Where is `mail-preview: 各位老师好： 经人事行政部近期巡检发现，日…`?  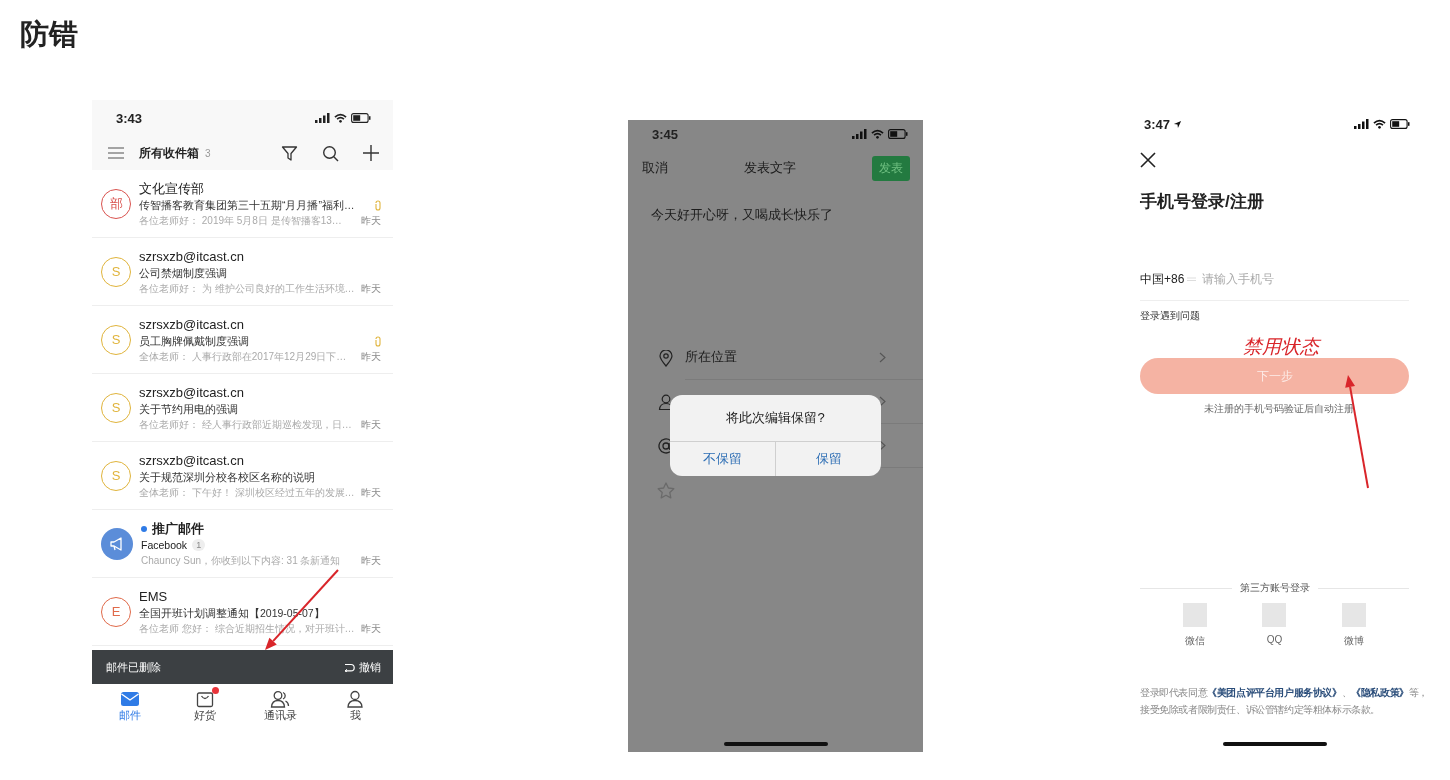
mail-preview: 各位老师好： 经人事行政部近期巡检发现，日… is located at coordinates (245, 424).